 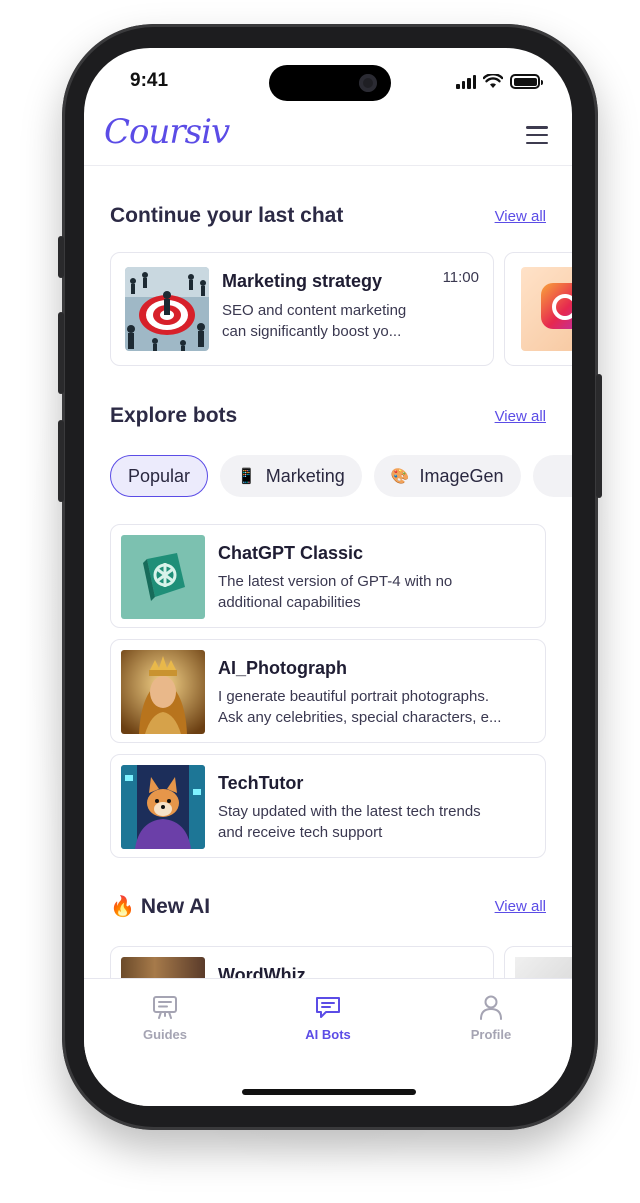 I want to click on view-all-chats-link: View all, so click(x=520, y=216).